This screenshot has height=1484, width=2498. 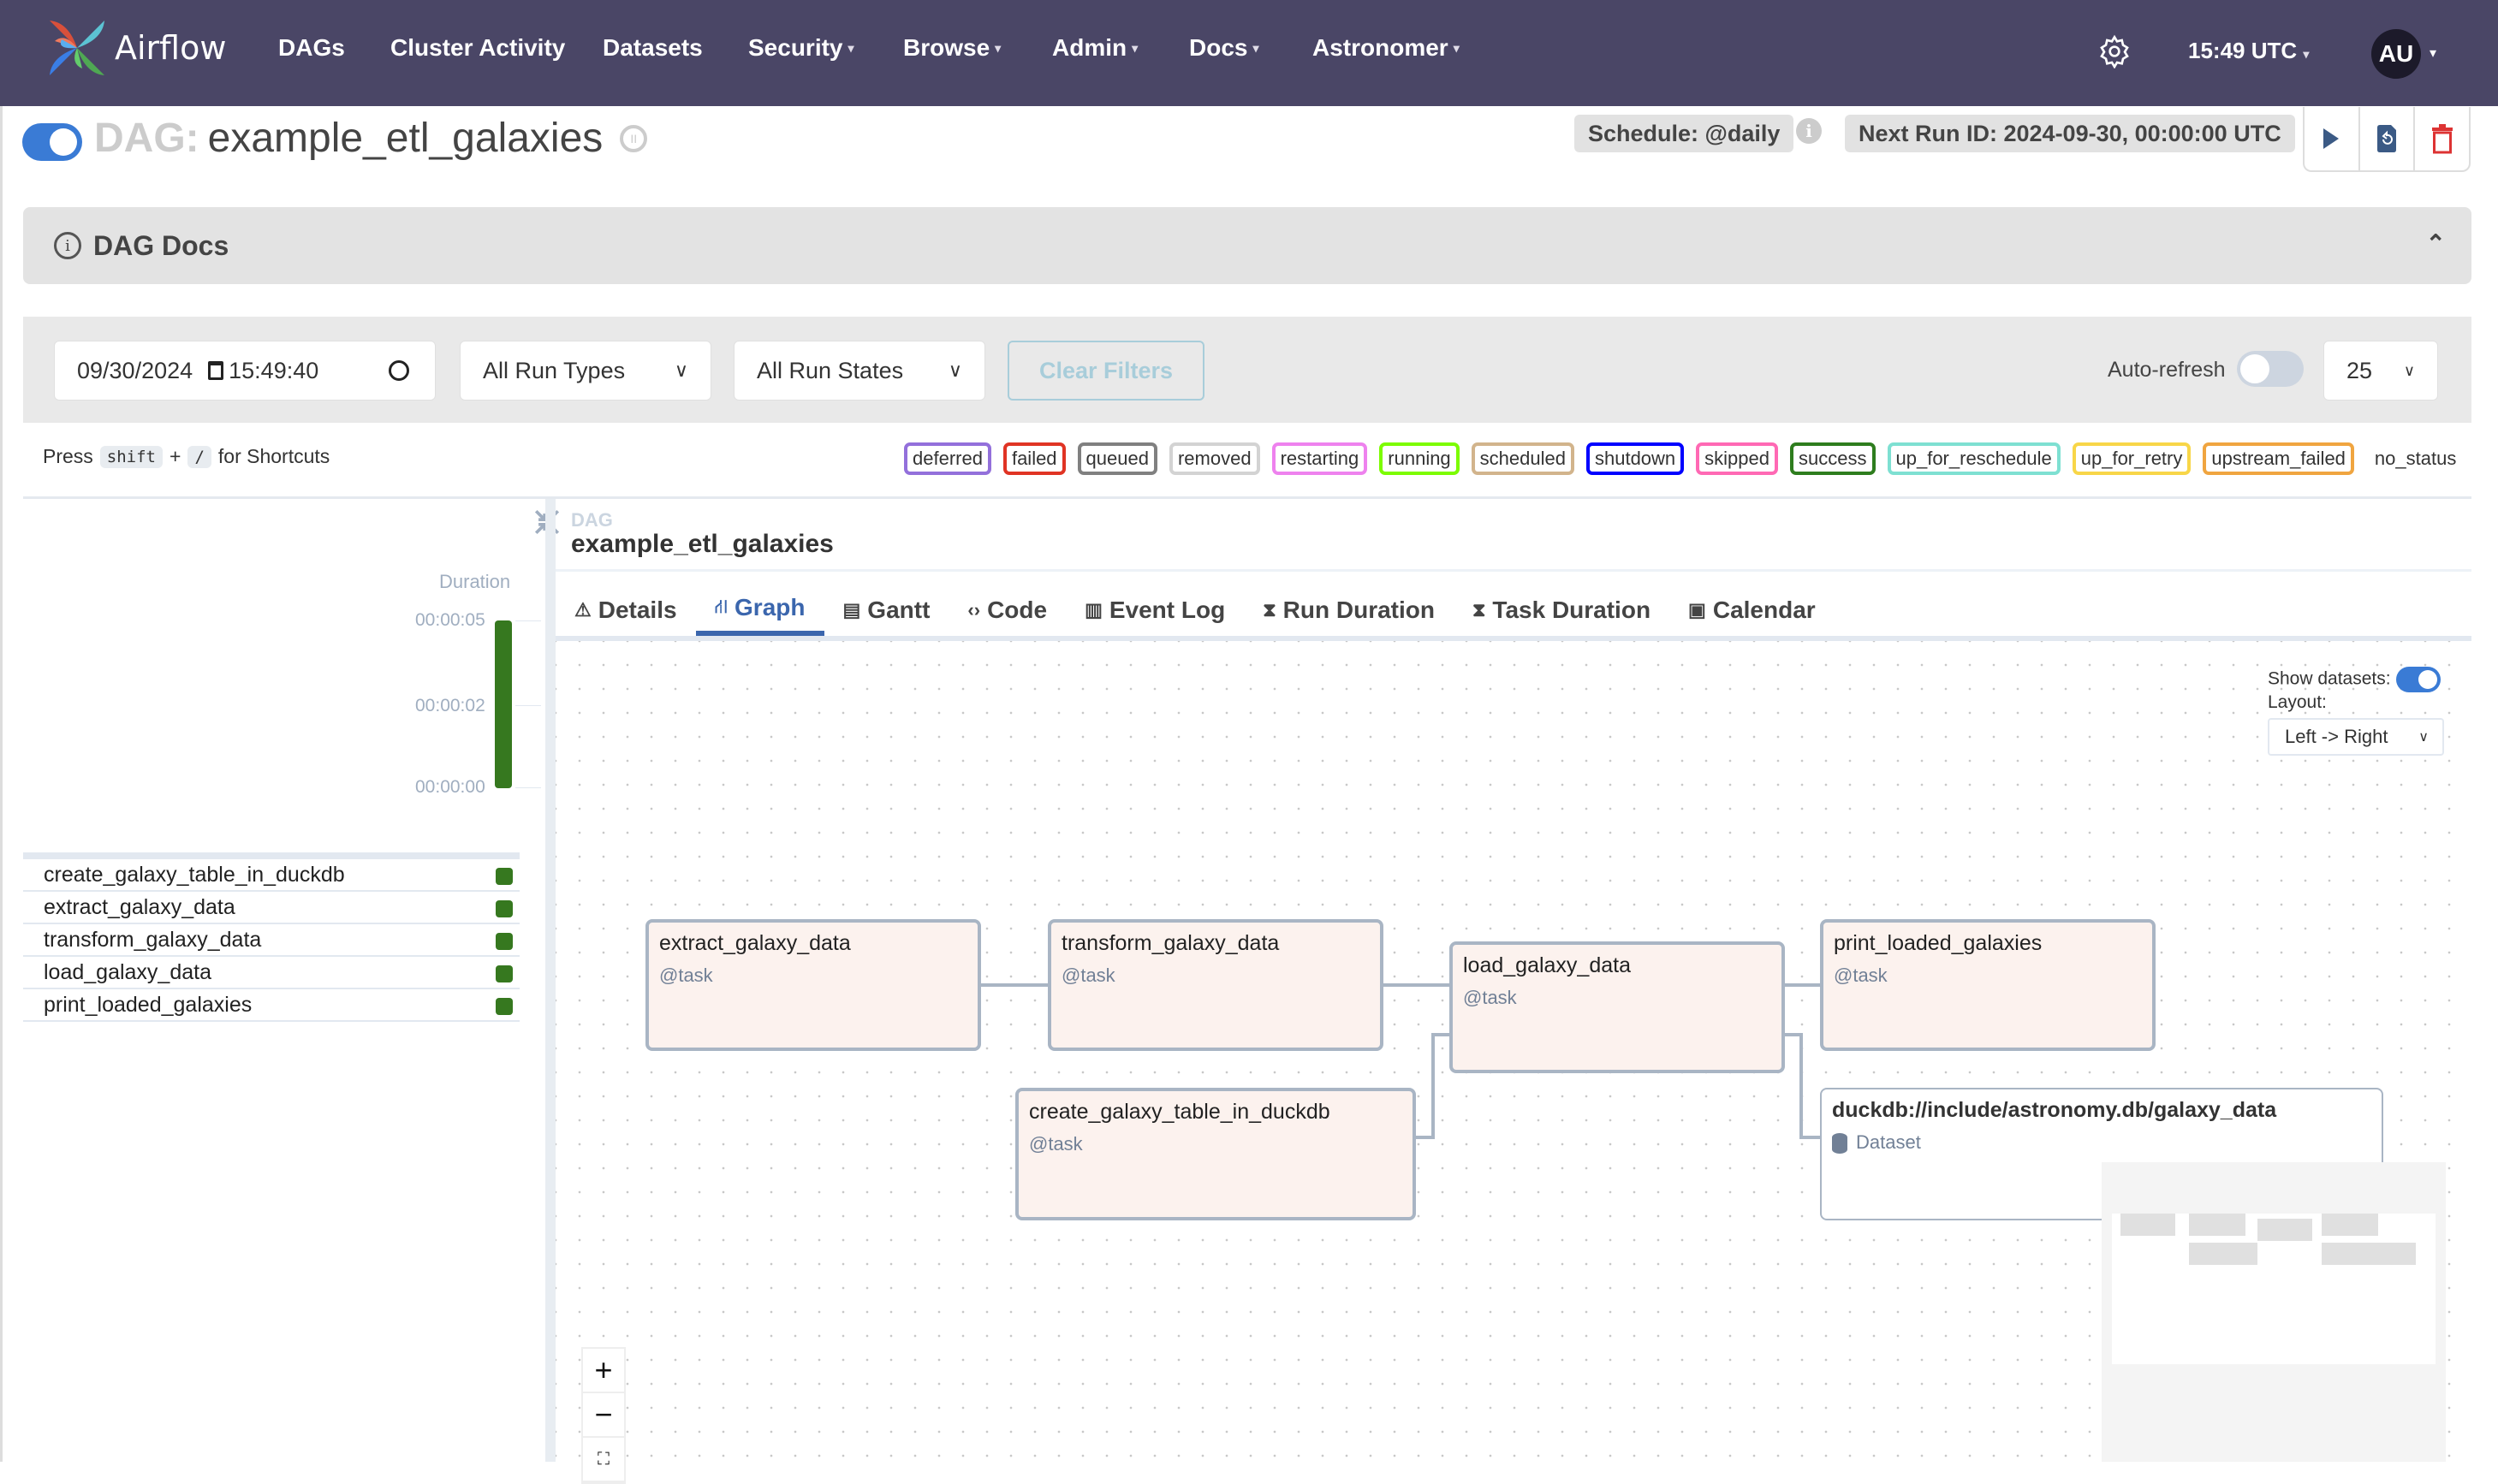 I want to click on clock-icon, so click(x=399, y=371).